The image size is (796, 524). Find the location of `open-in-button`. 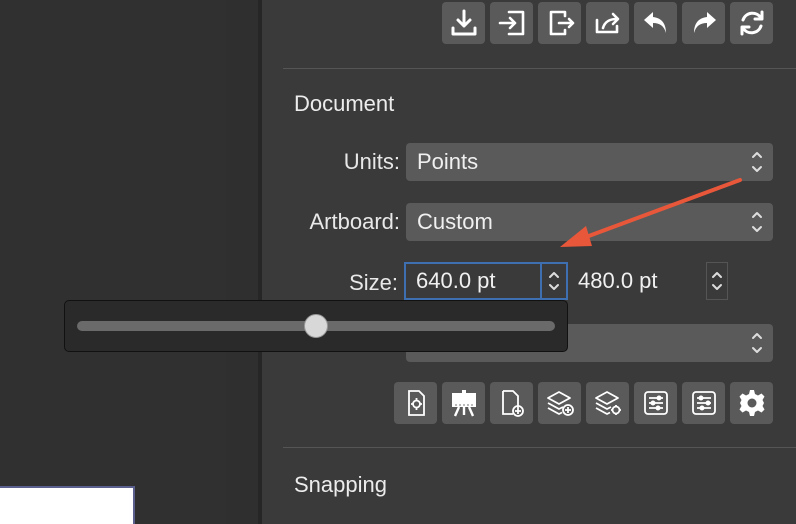

open-in-button is located at coordinates (511, 23).